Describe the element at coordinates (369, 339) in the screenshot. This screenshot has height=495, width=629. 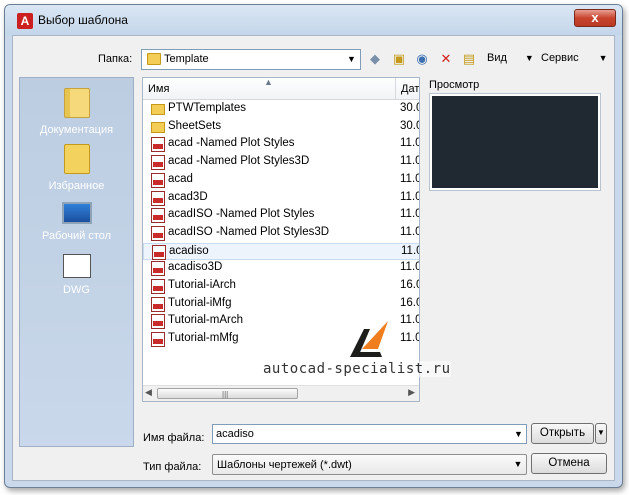
I see `watermark-logo-icon` at that location.